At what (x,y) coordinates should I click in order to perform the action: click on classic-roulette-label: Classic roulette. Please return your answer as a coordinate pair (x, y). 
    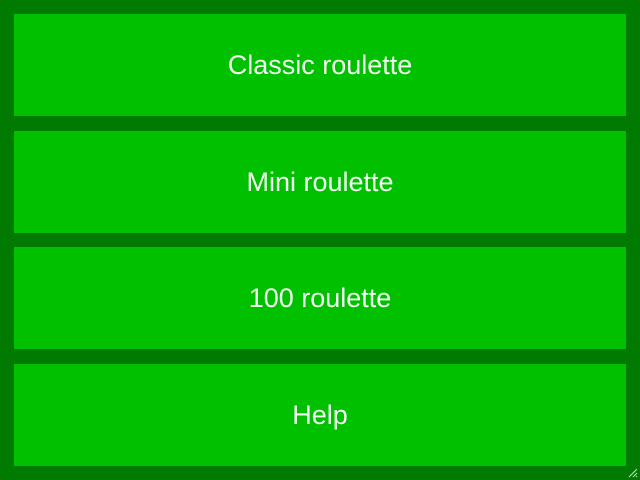
    Looking at the image, I should click on (320, 64).